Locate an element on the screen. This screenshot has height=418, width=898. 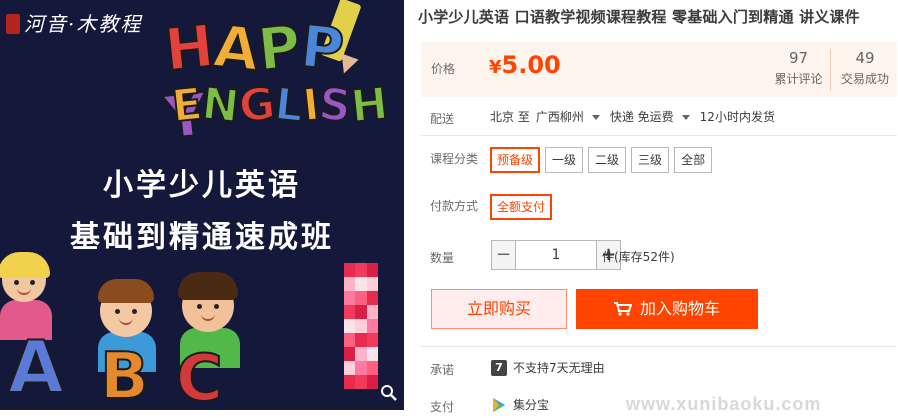
seal-stamp is located at coordinates (13, 24).